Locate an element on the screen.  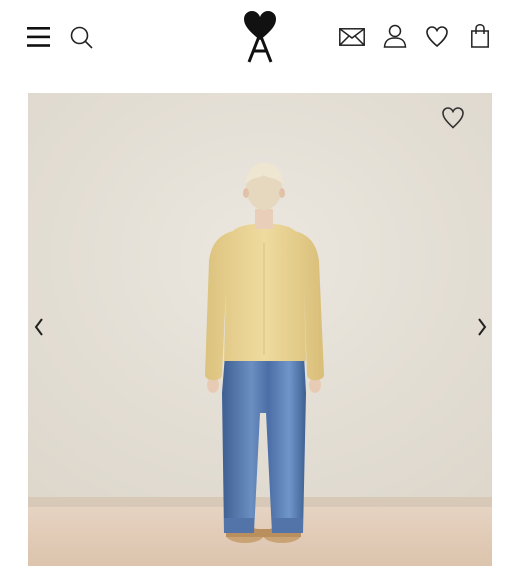
search-icon is located at coordinates (82, 38).